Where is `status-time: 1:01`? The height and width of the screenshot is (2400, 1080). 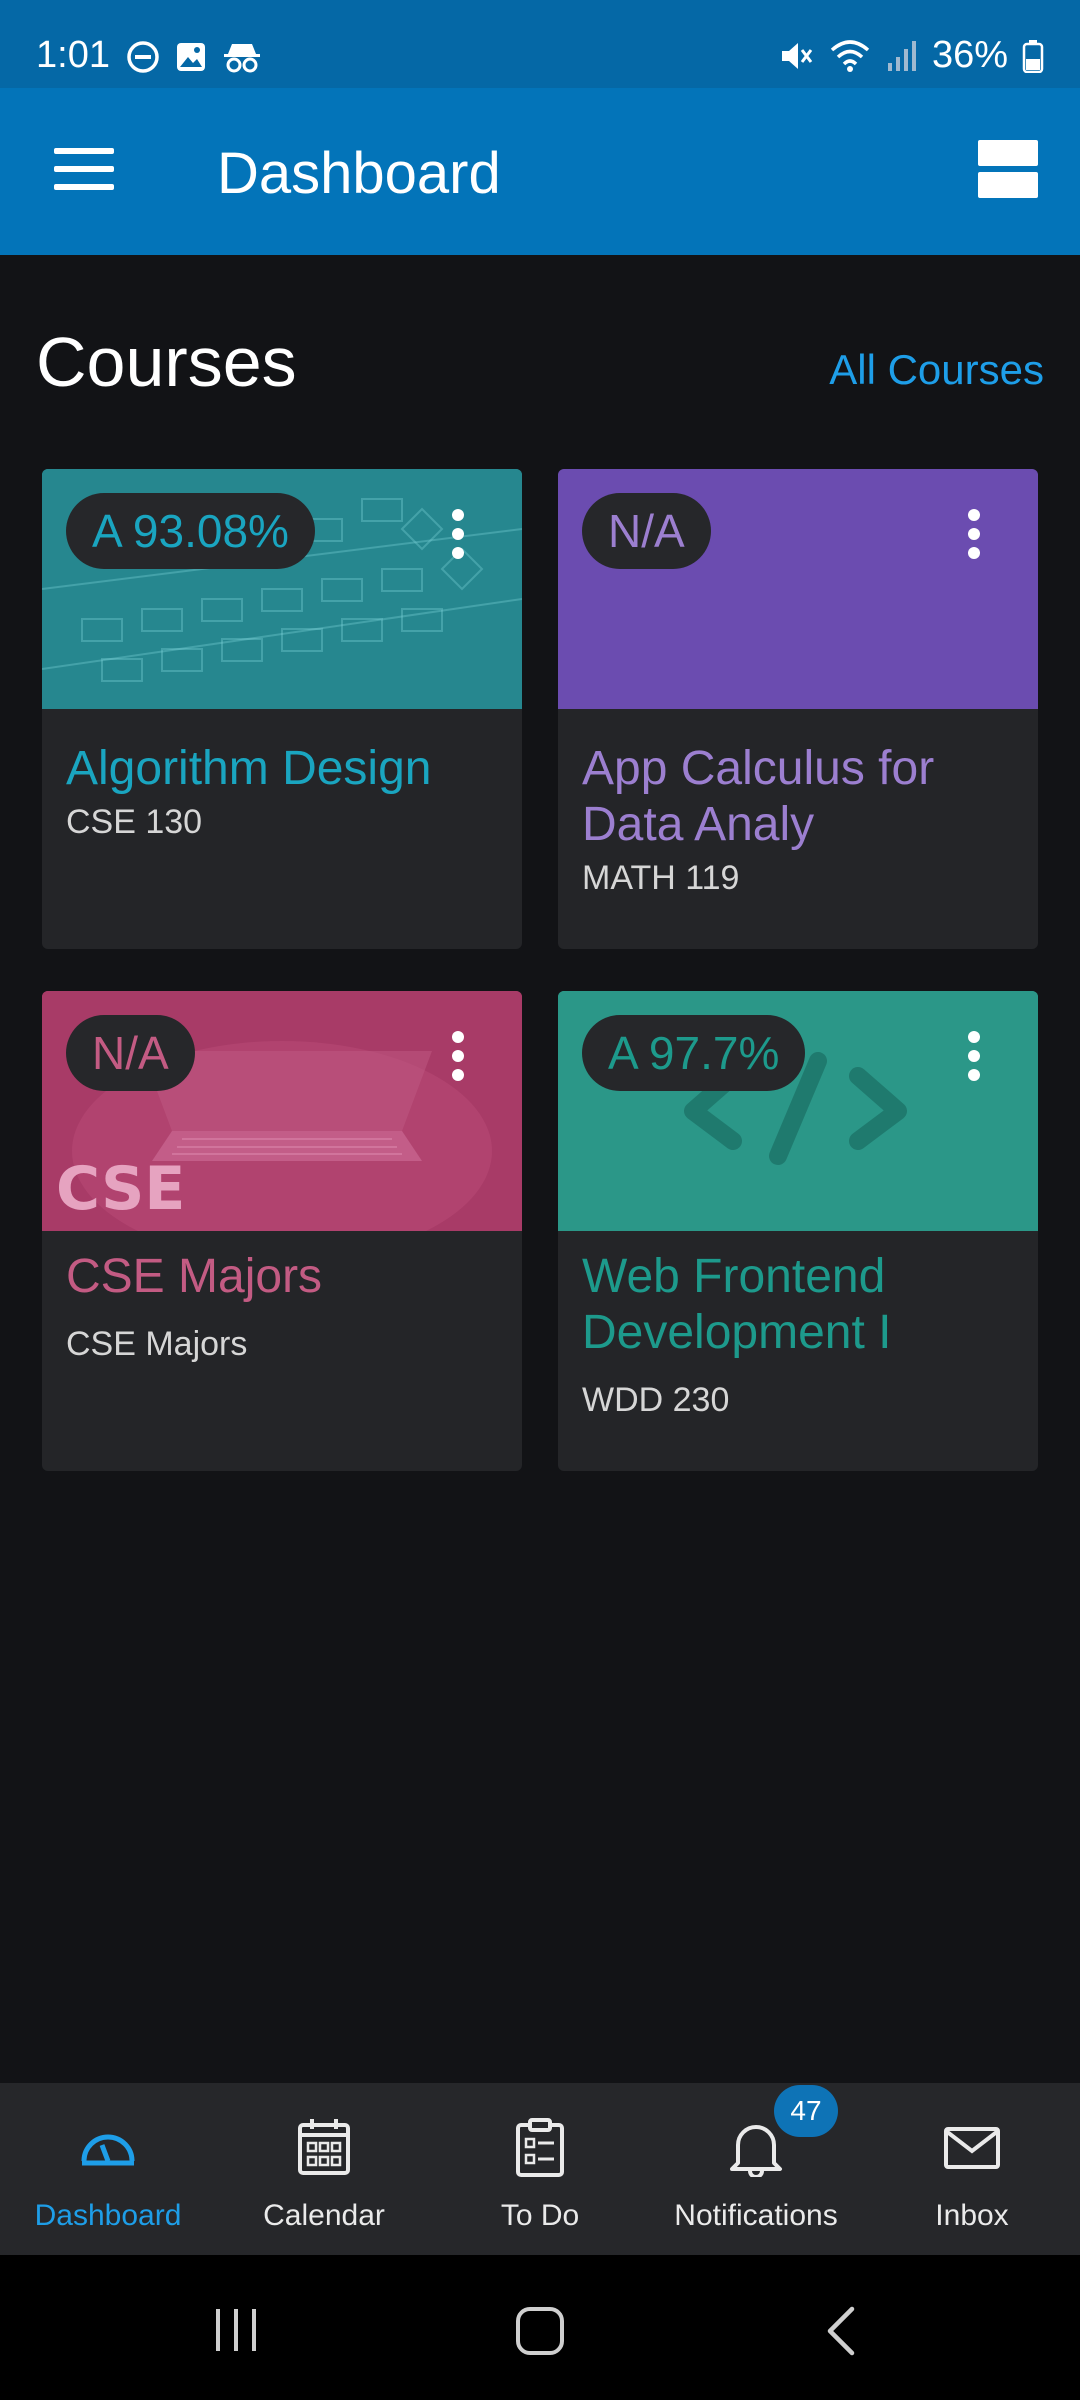 status-time: 1:01 is located at coordinates (73, 55).